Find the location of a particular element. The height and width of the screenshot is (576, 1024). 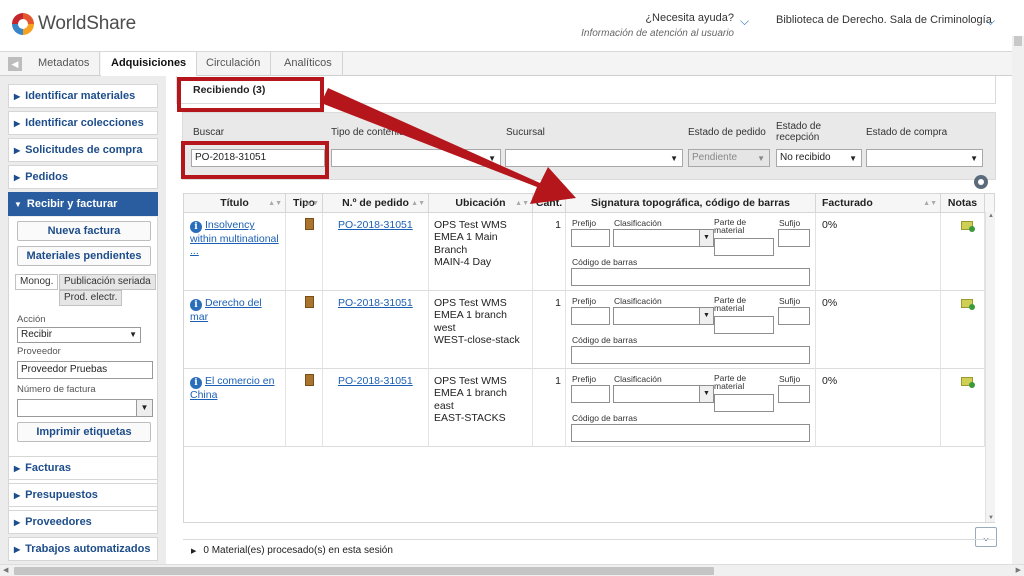

help-subtitle: Información de atención al usuario is located at coordinates (657, 33).